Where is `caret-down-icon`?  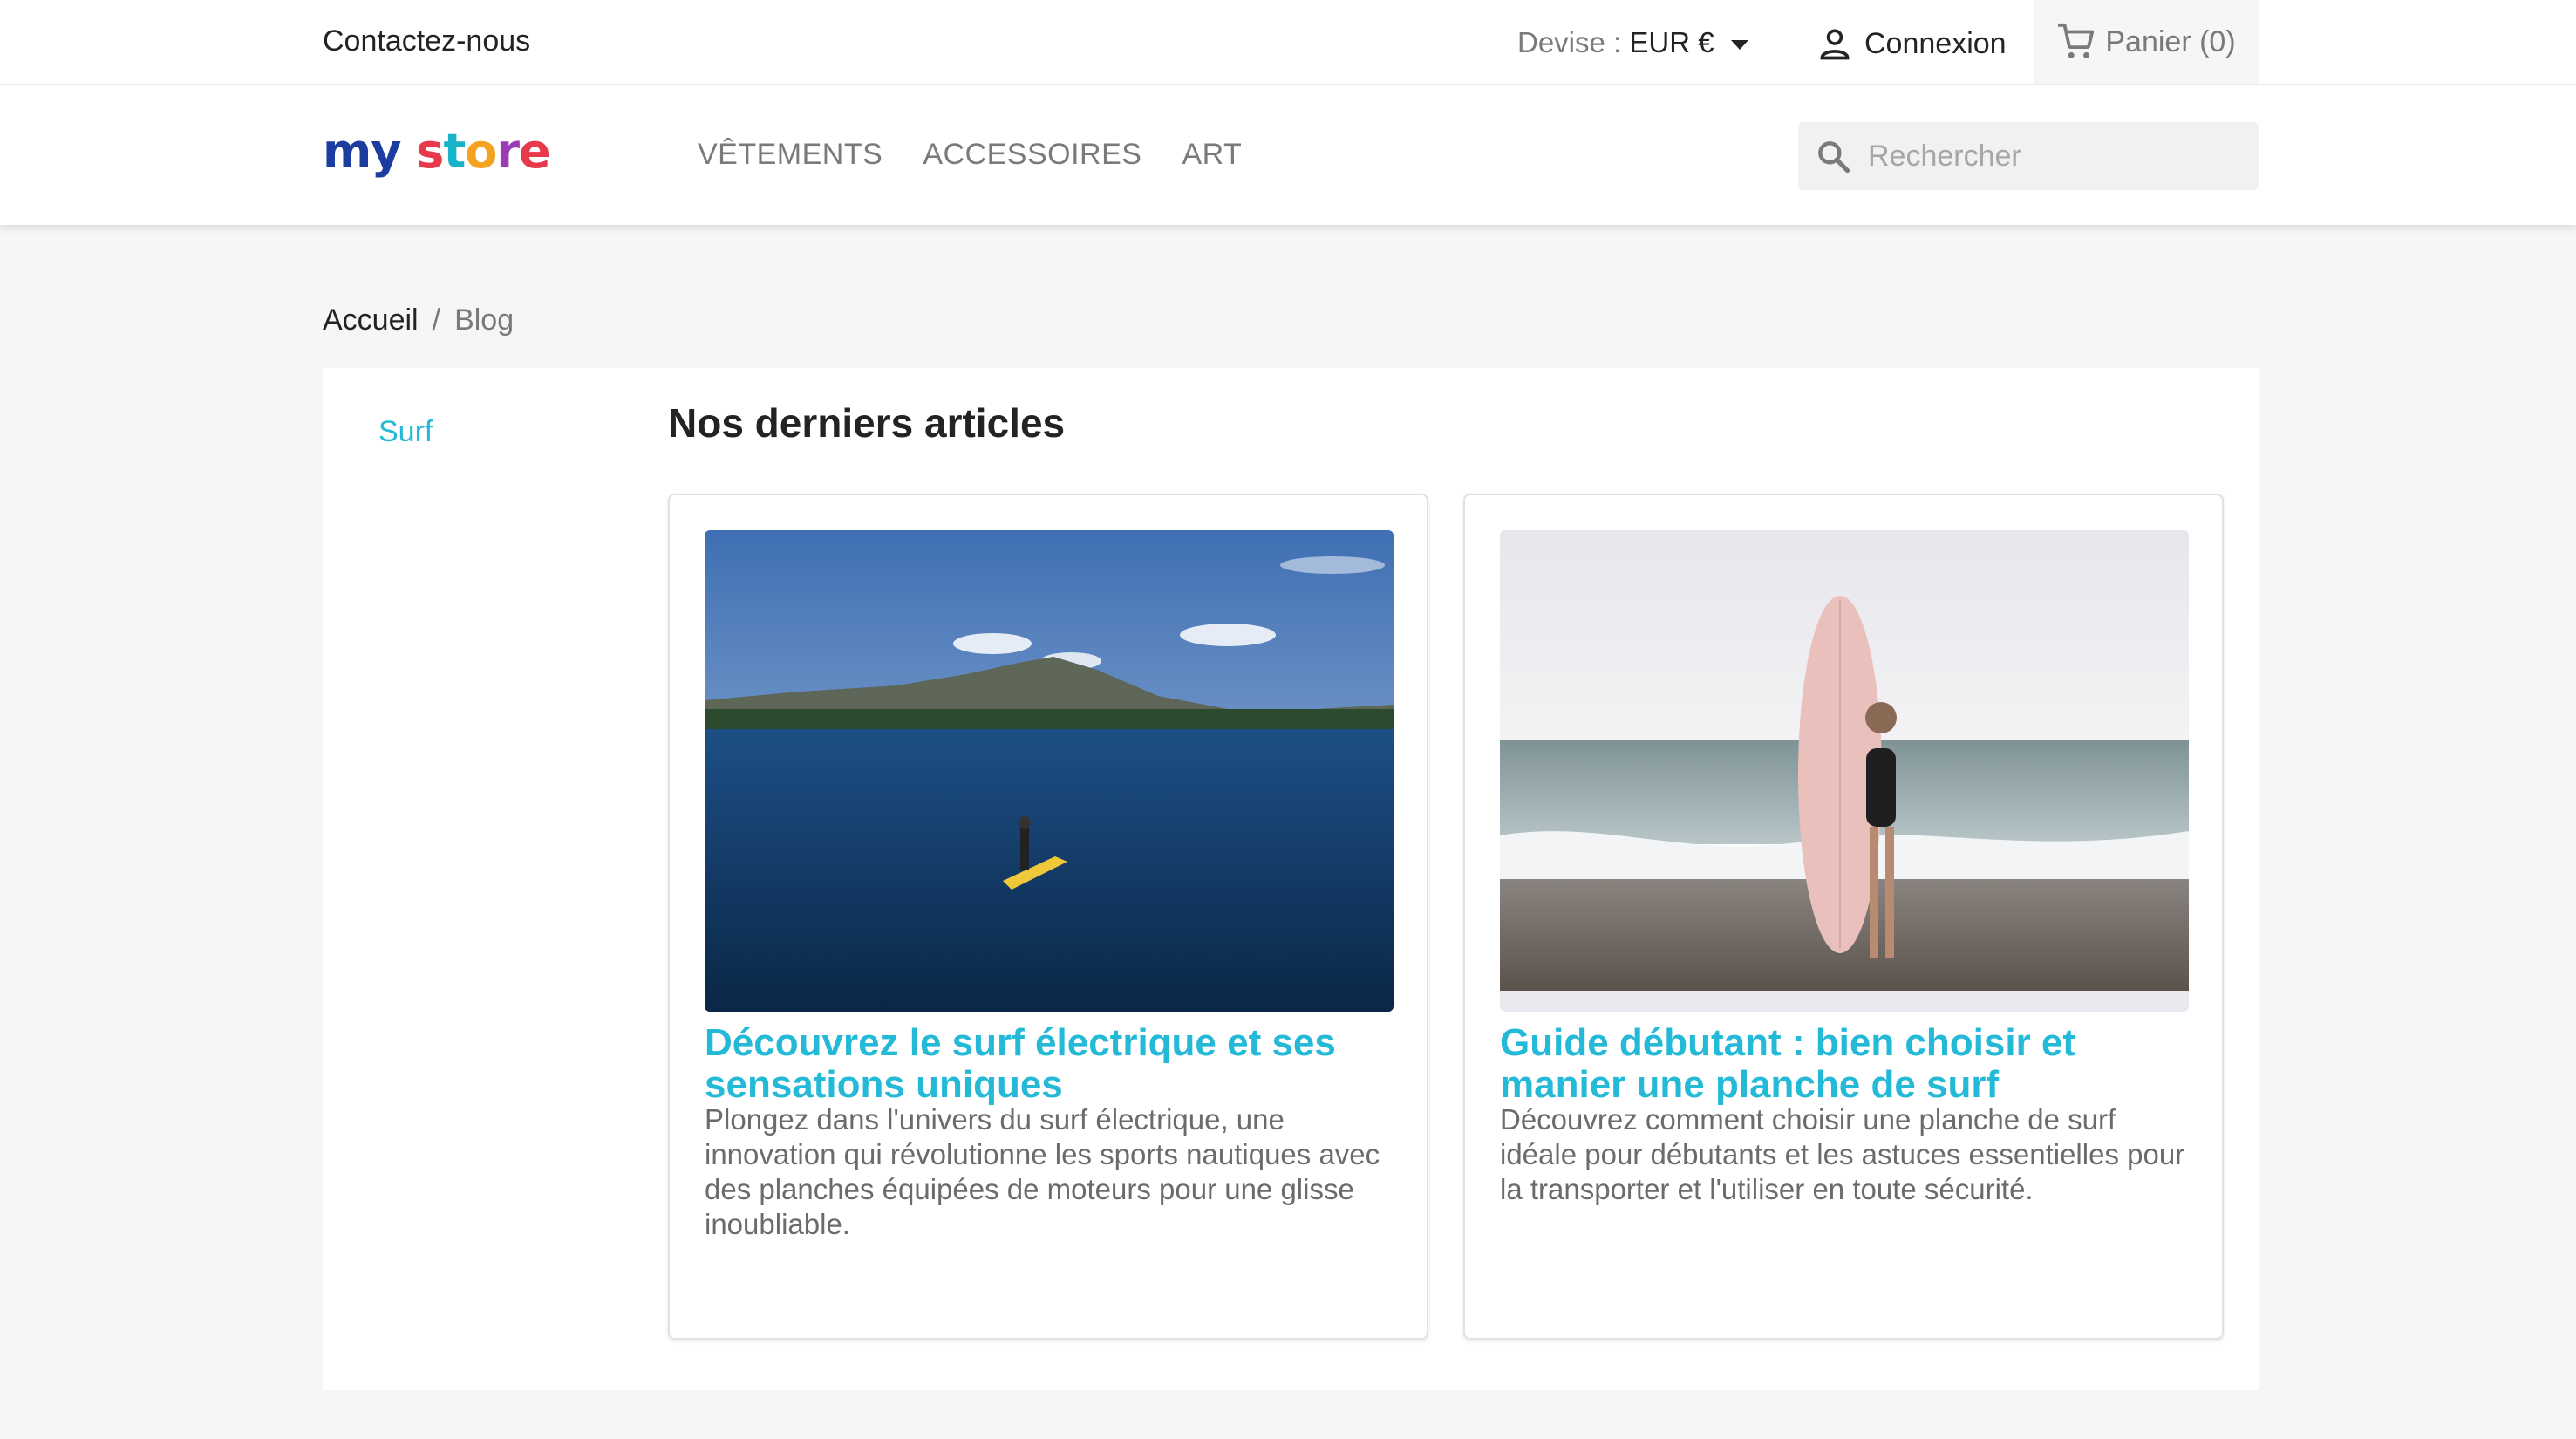
caret-down-icon is located at coordinates (1739, 44).